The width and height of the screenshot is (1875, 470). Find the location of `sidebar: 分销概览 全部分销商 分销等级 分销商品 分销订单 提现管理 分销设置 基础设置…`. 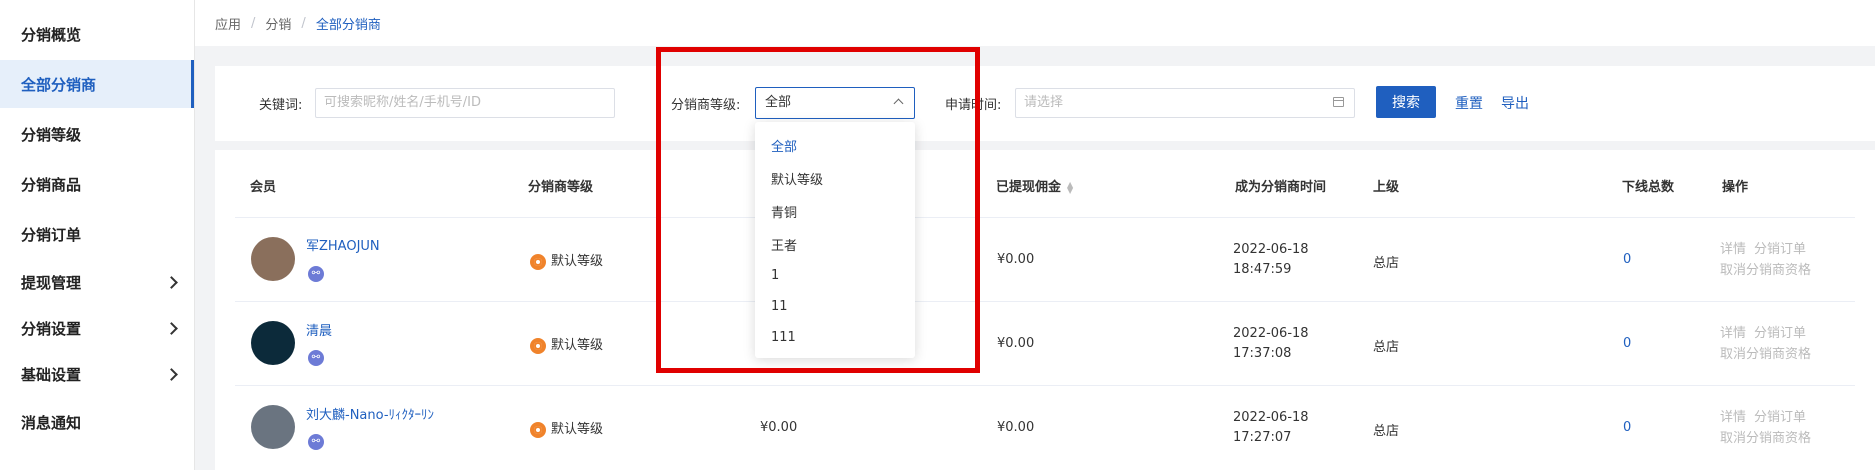

sidebar: 分销概览 全部分销商 分销等级 分销商品 分销订单 提现管理 分销设置 基础设置… is located at coordinates (97, 235).